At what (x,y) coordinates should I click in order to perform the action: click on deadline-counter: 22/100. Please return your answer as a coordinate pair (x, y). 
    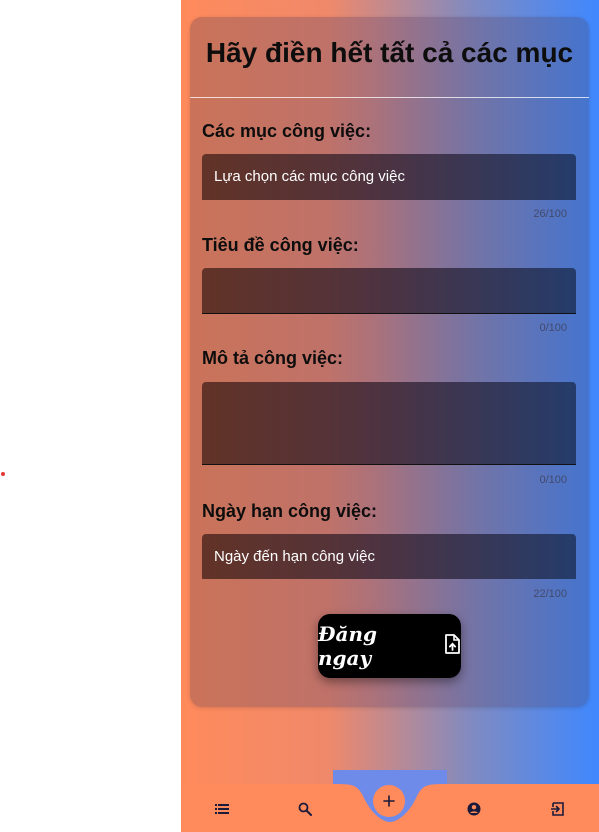
    Looking at the image, I should click on (550, 594).